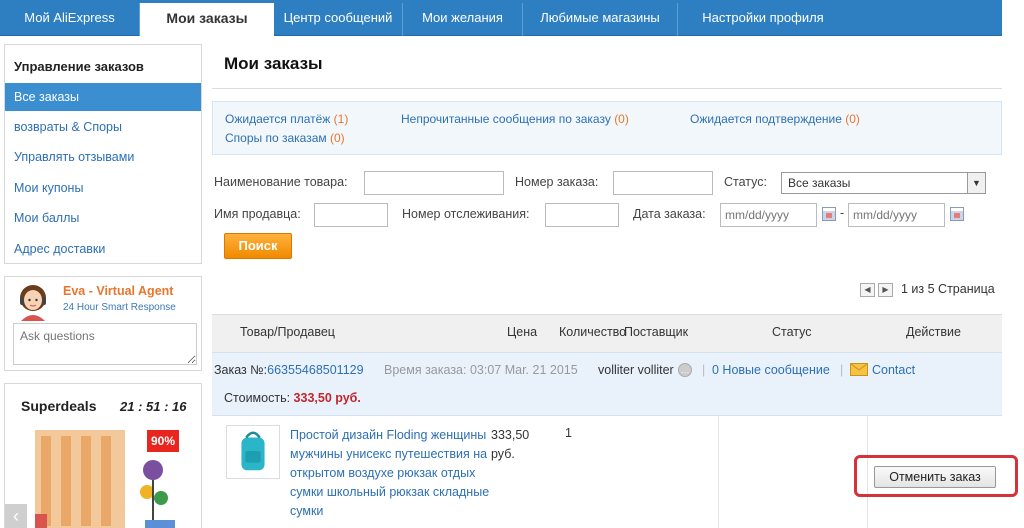 The width and height of the screenshot is (1024, 528). Describe the element at coordinates (278, 119) in the screenshot. I see `awaiting-payment-label: Ожидается платёж` at that location.